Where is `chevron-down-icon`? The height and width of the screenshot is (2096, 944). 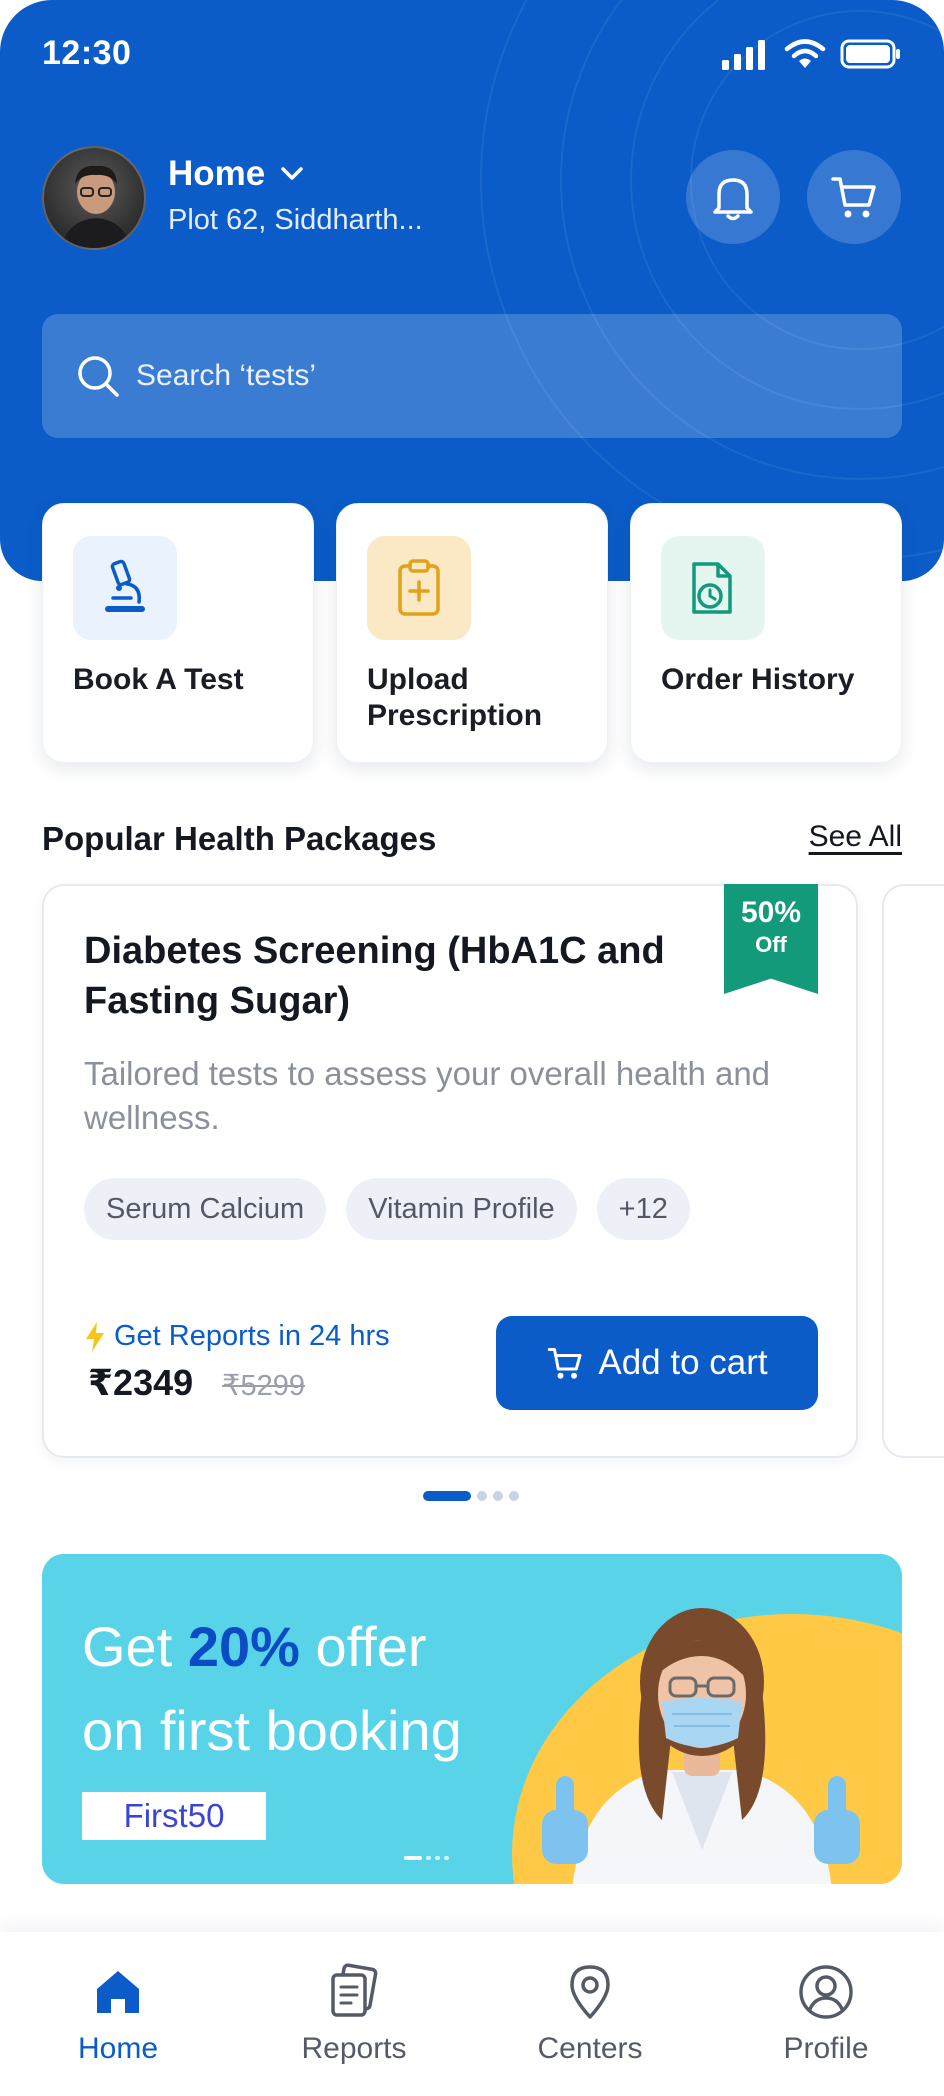
chevron-down-icon is located at coordinates (292, 173).